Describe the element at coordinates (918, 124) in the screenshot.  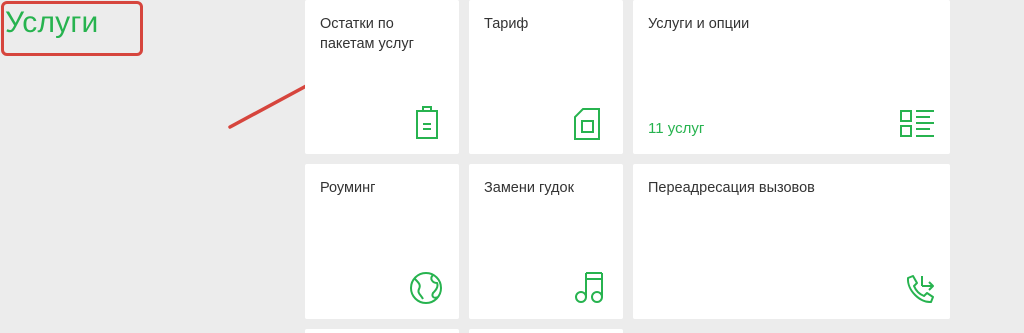
I see `services-list-icon` at that location.